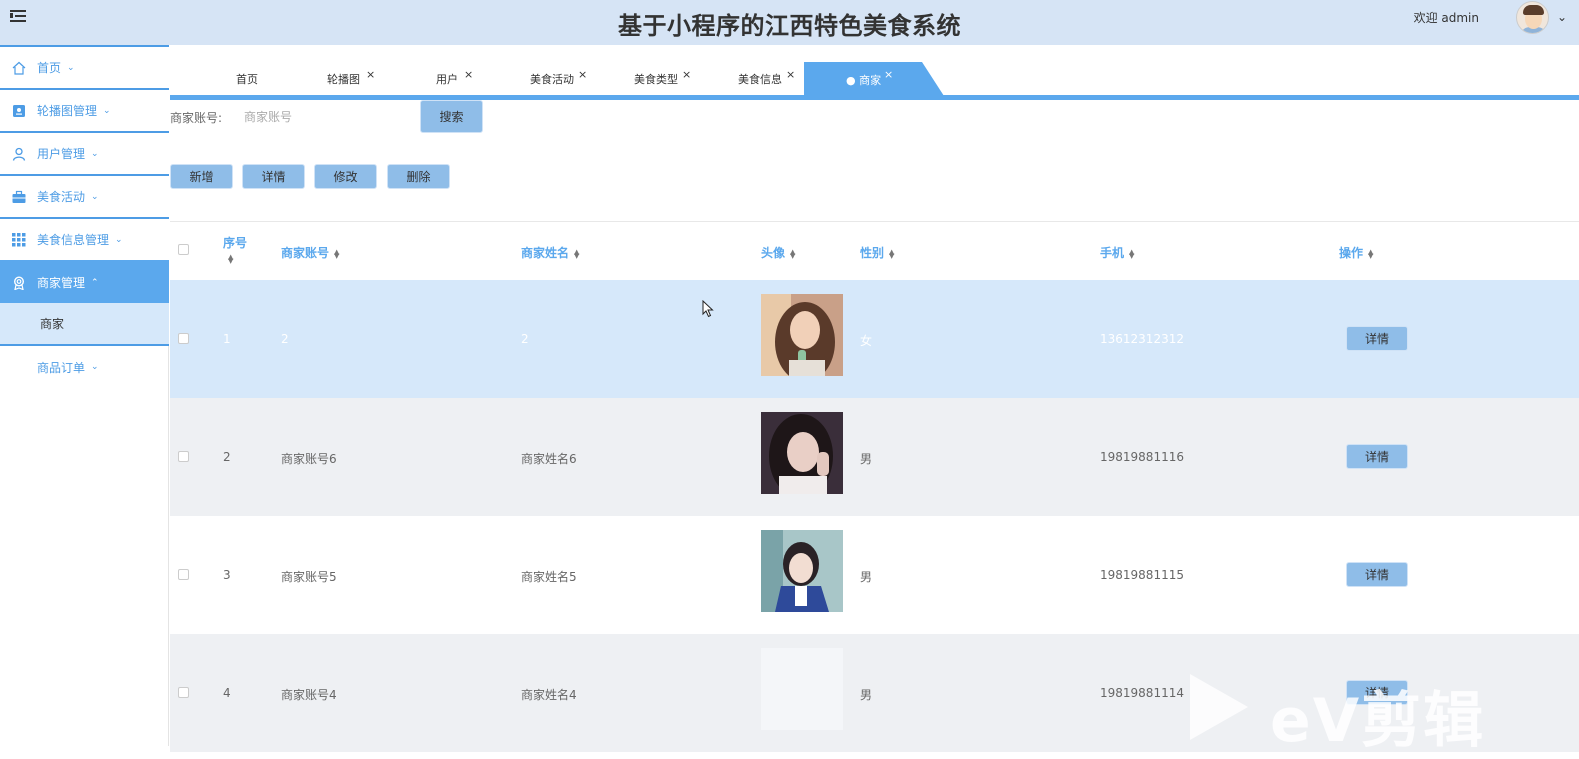 The width and height of the screenshot is (1579, 759). What do you see at coordinates (874, 693) in the screenshot?
I see `table-row: 4 商家账号4 商家姓名4 男 19819881114 详情` at bounding box center [874, 693].